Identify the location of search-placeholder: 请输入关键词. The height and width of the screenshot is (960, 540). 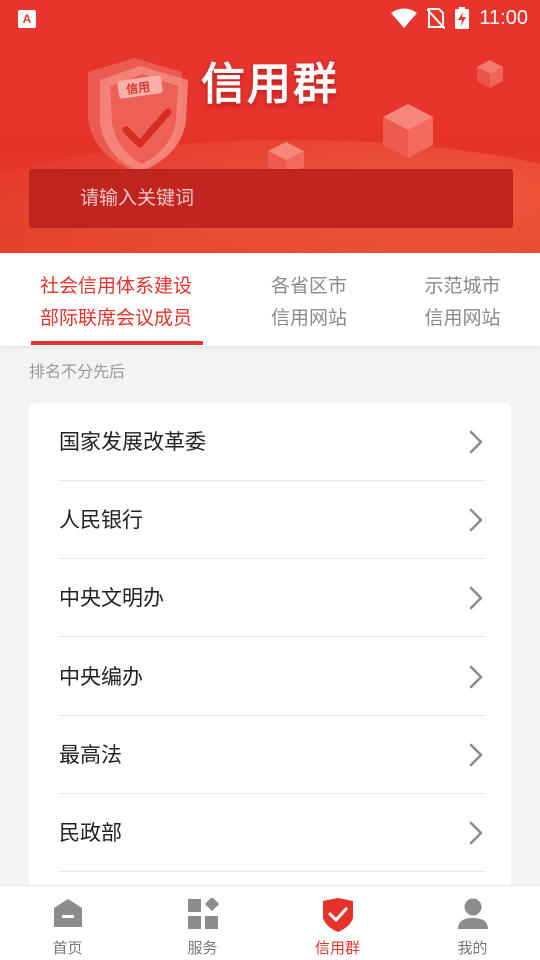
(137, 198).